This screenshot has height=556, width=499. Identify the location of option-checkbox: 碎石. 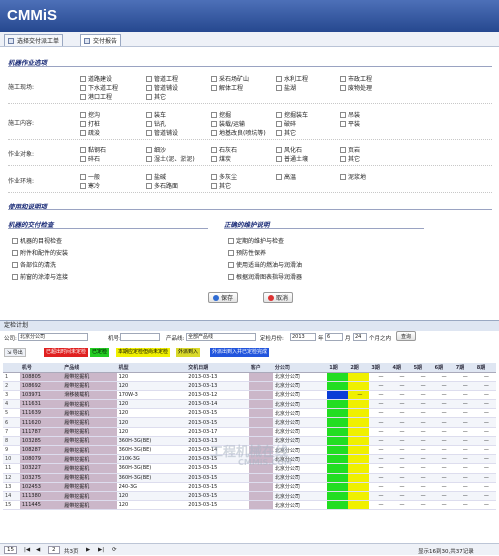
(90, 158).